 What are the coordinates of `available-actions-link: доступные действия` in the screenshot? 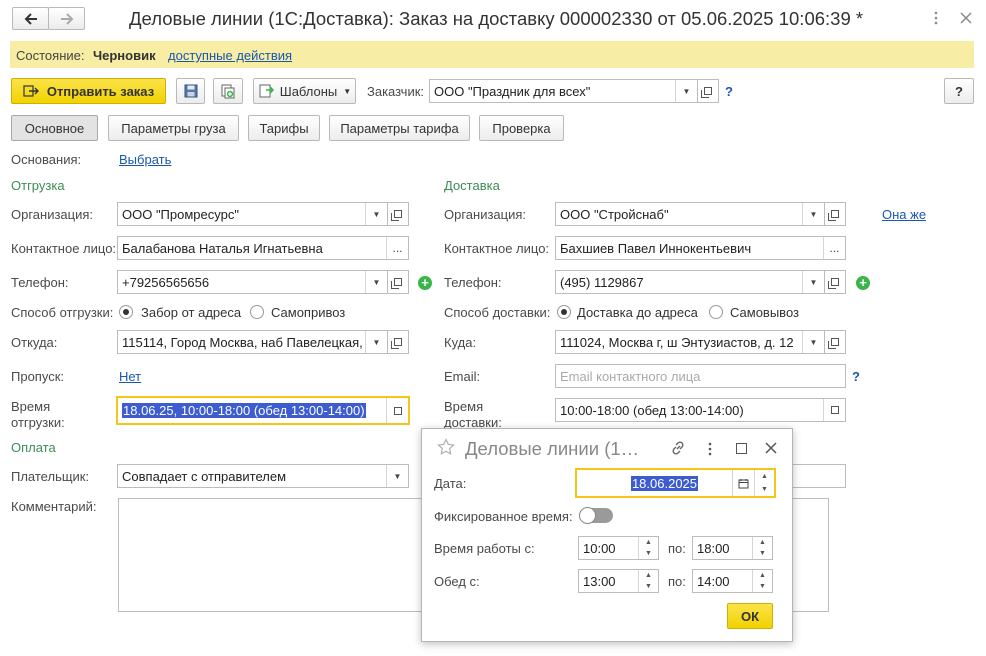 It's located at (230, 55).